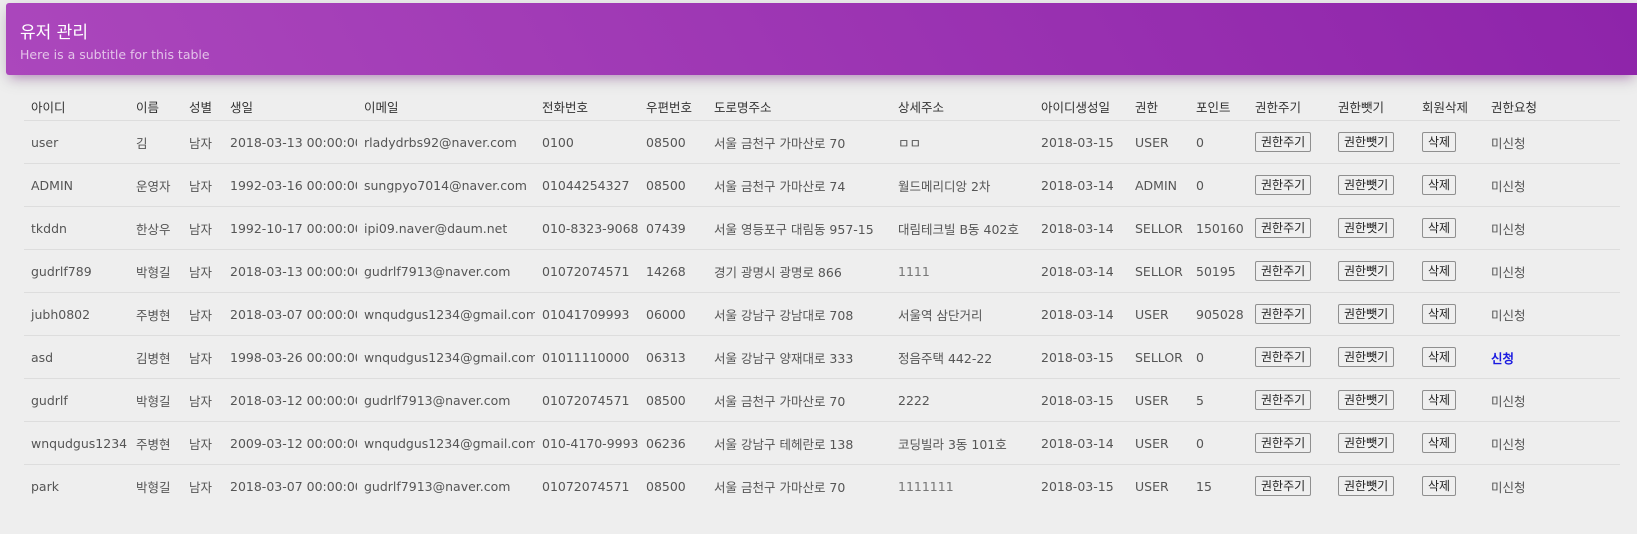  Describe the element at coordinates (115, 54) in the screenshot. I see `page-subtitle: Here is a subtitle for this table` at that location.